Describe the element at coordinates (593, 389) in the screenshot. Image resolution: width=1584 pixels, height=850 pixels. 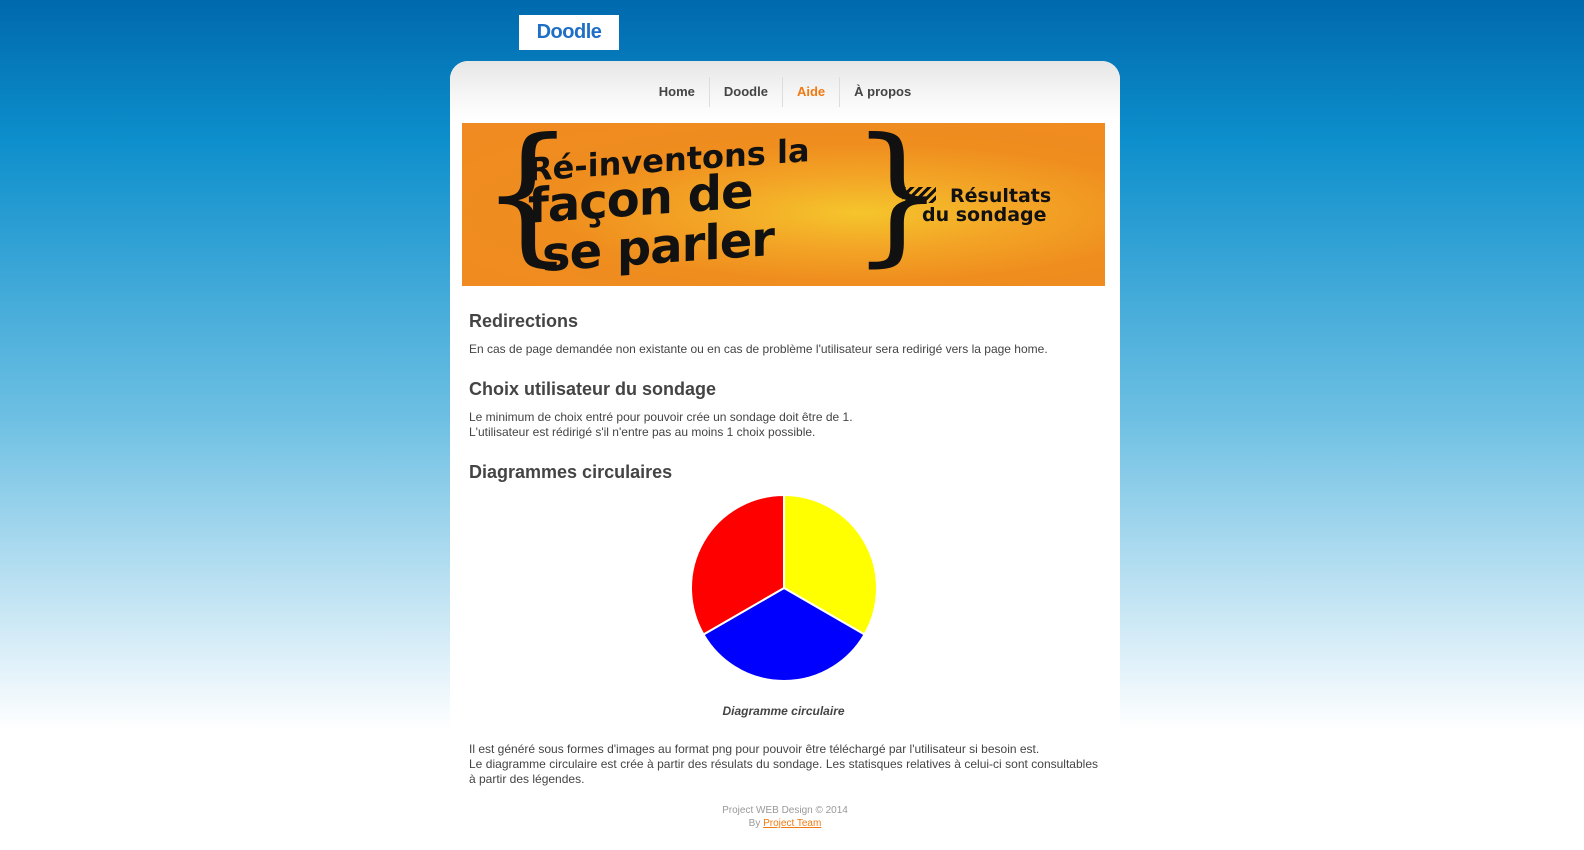
I see `section-title-choix: Choix utilisateur du sondage` at that location.